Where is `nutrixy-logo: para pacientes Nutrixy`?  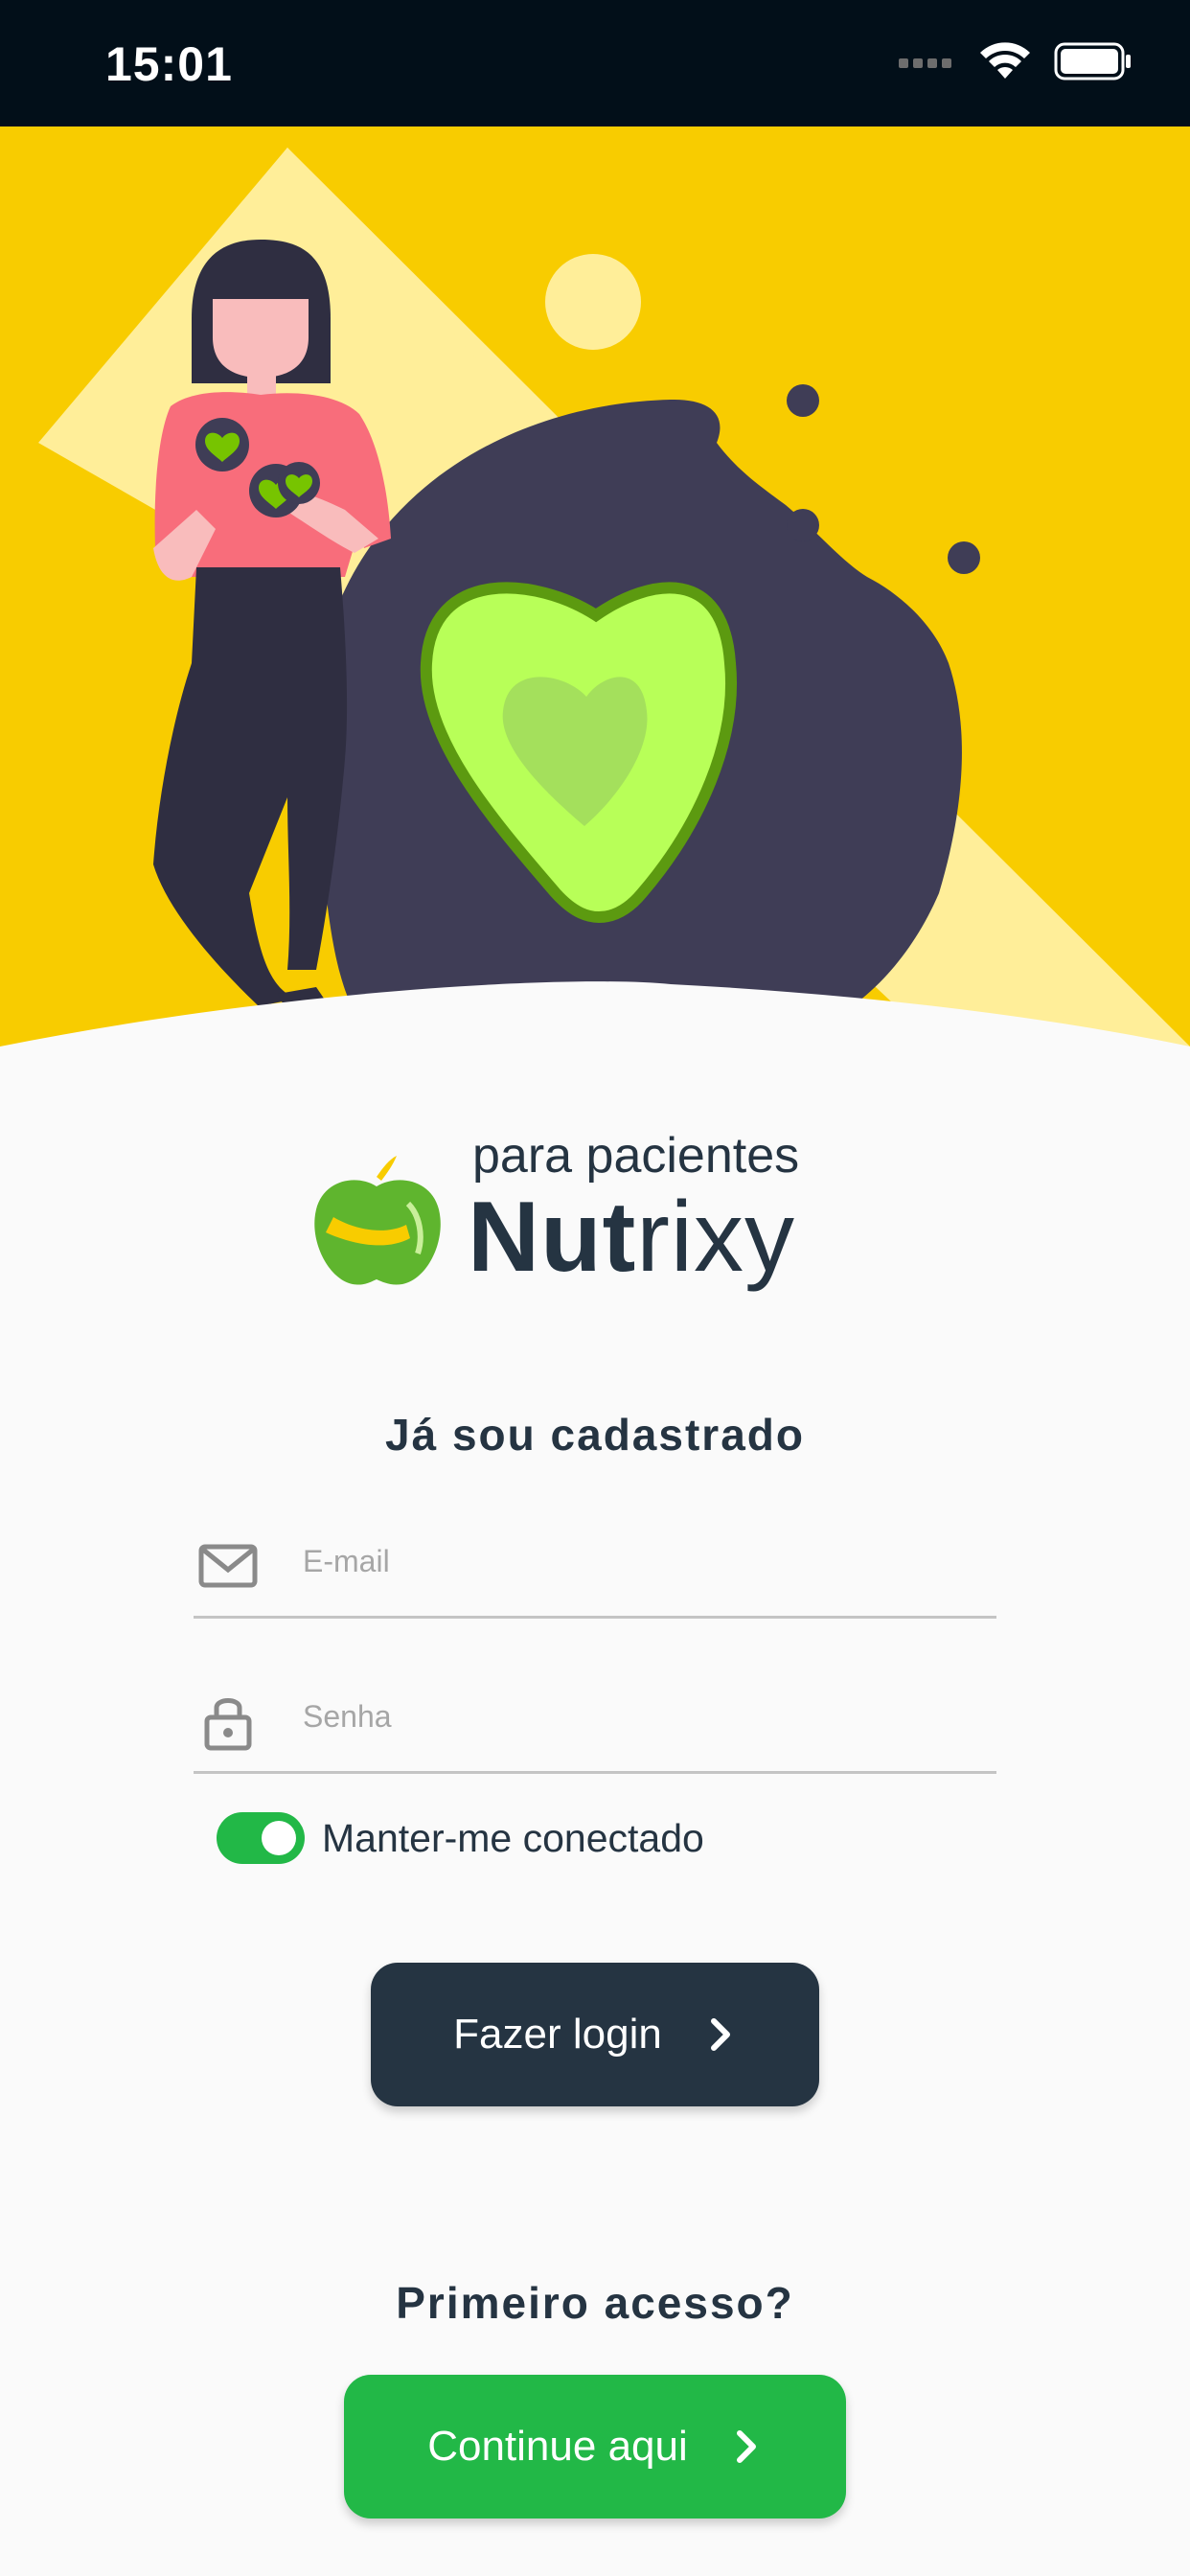 nutrixy-logo: para pacientes Nutrixy is located at coordinates (602, 1214).